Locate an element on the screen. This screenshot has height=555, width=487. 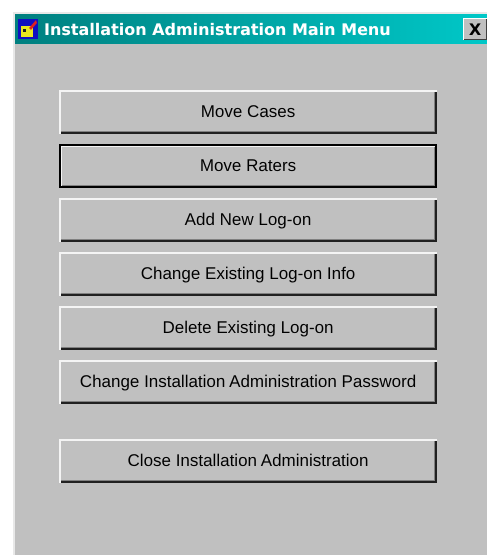
close-administration-button: Close Installation Administration is located at coordinates (248, 461).